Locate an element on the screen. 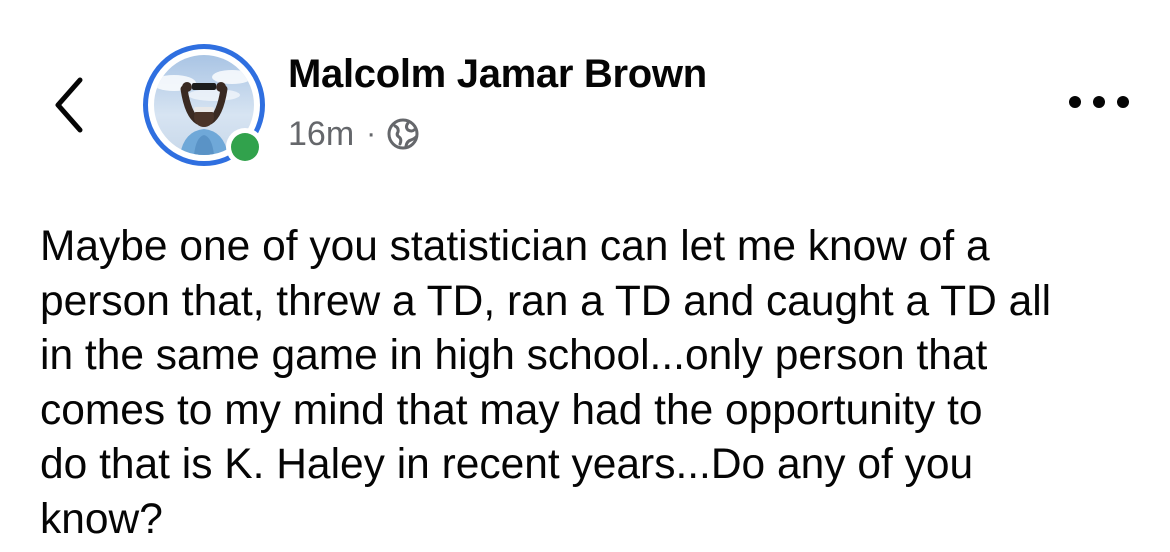  author-name: Malcolm Jamar Brown is located at coordinates (497, 74).